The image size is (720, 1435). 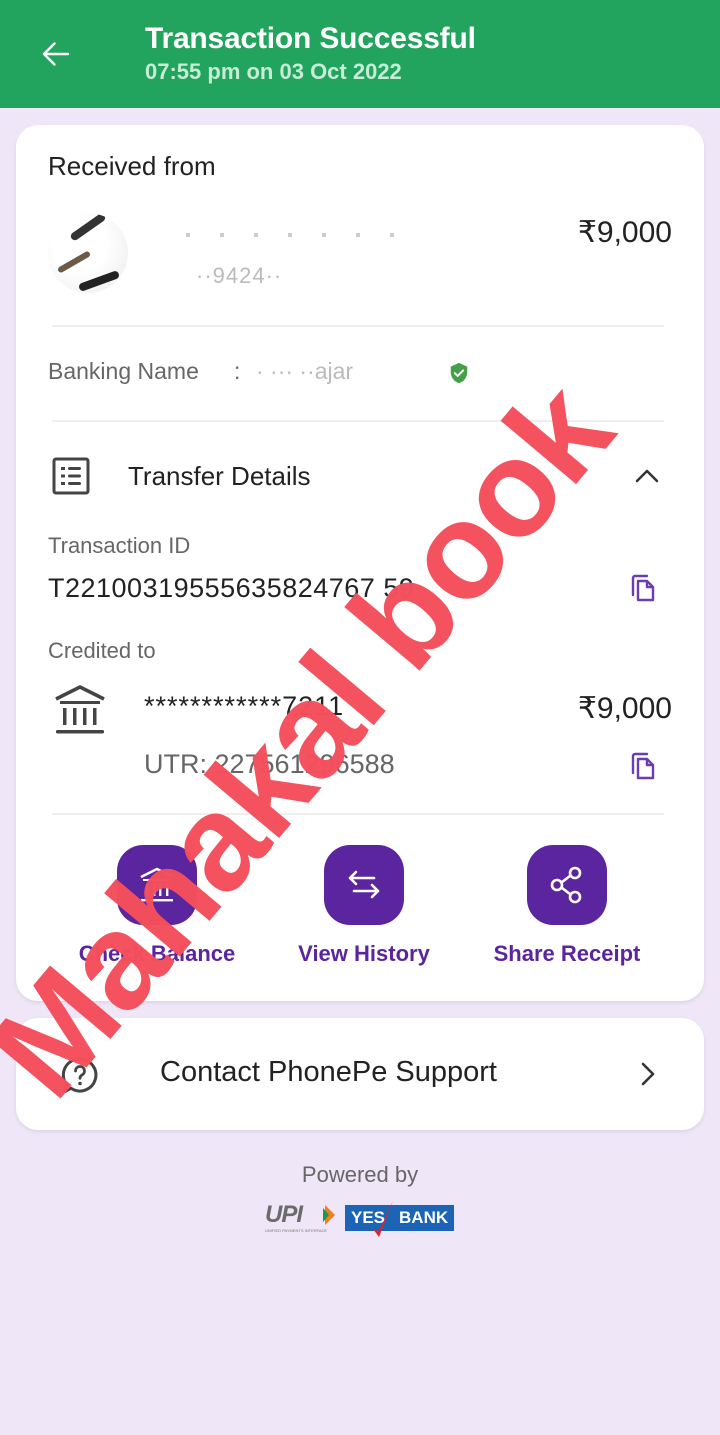 I want to click on check-balance-button: Check Balance, so click(x=157, y=906).